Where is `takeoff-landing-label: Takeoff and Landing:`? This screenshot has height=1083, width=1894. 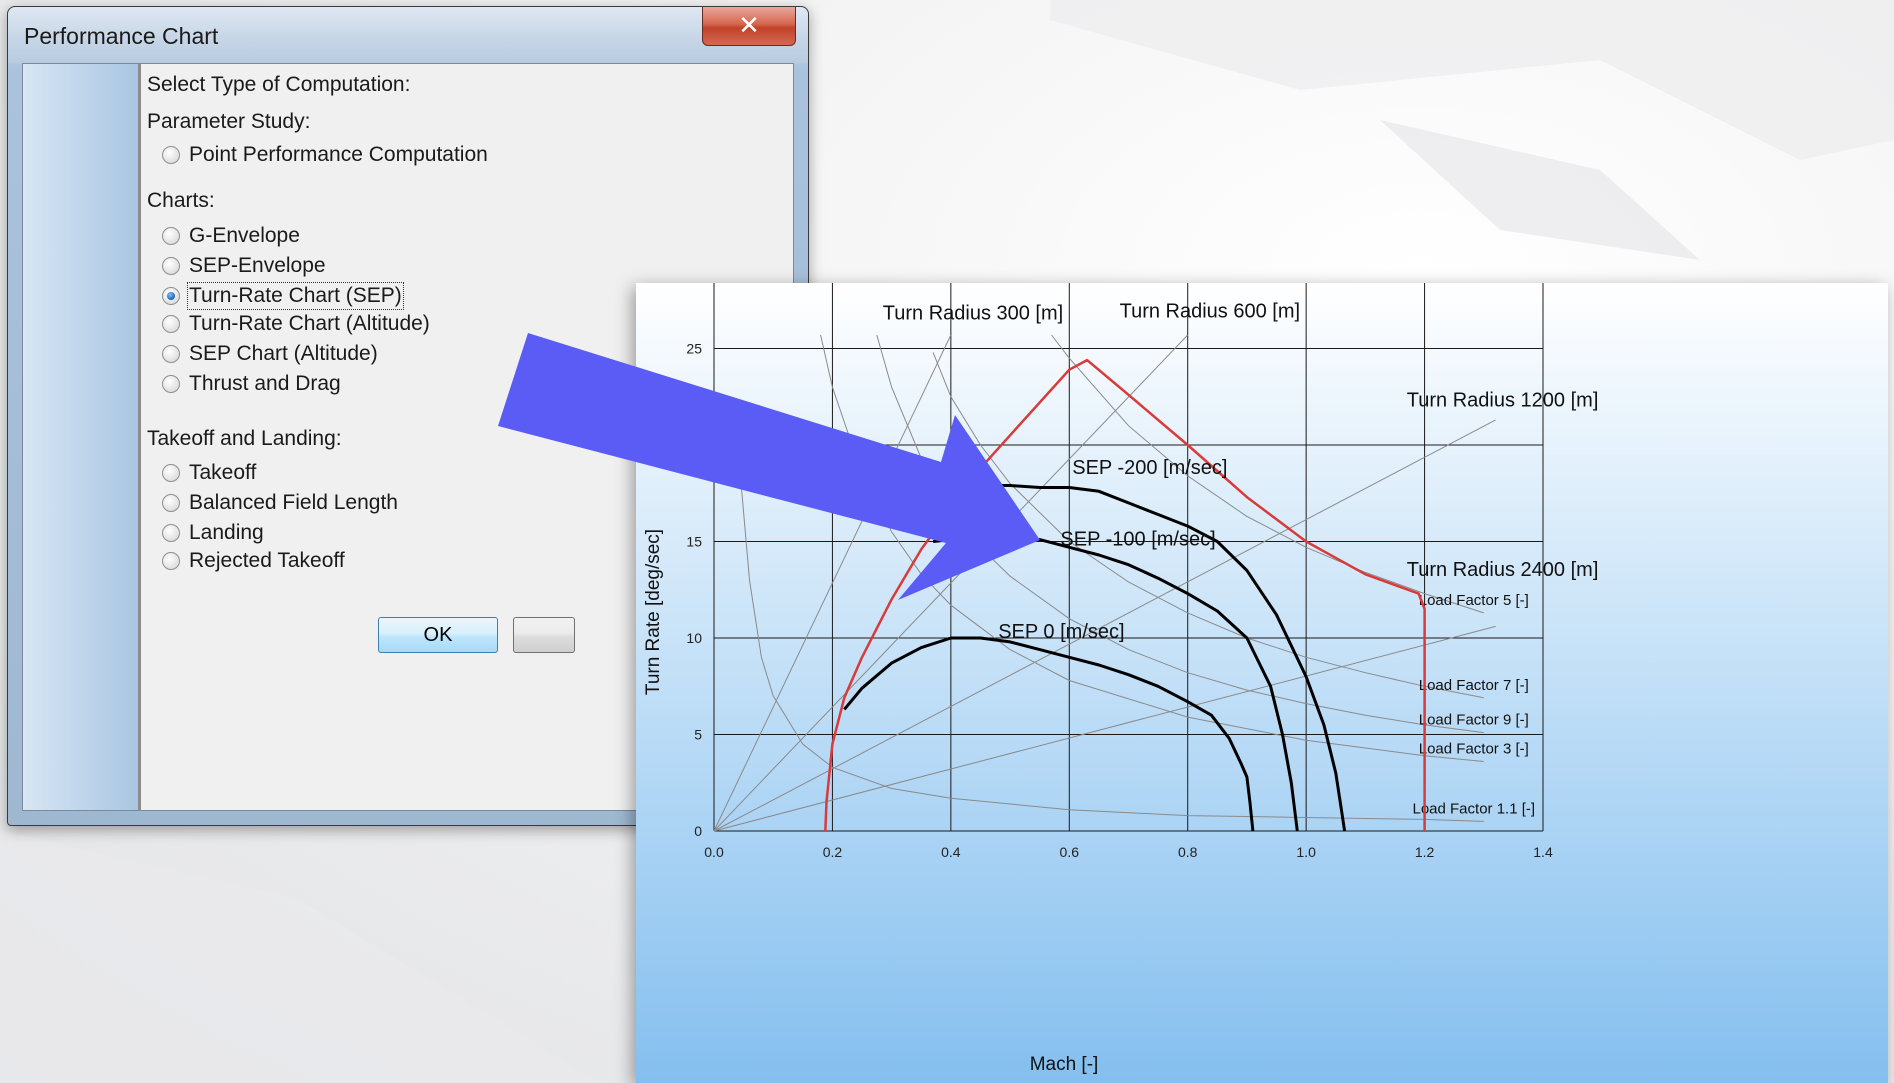
takeoff-landing-label: Takeoff and Landing: is located at coordinates (244, 438).